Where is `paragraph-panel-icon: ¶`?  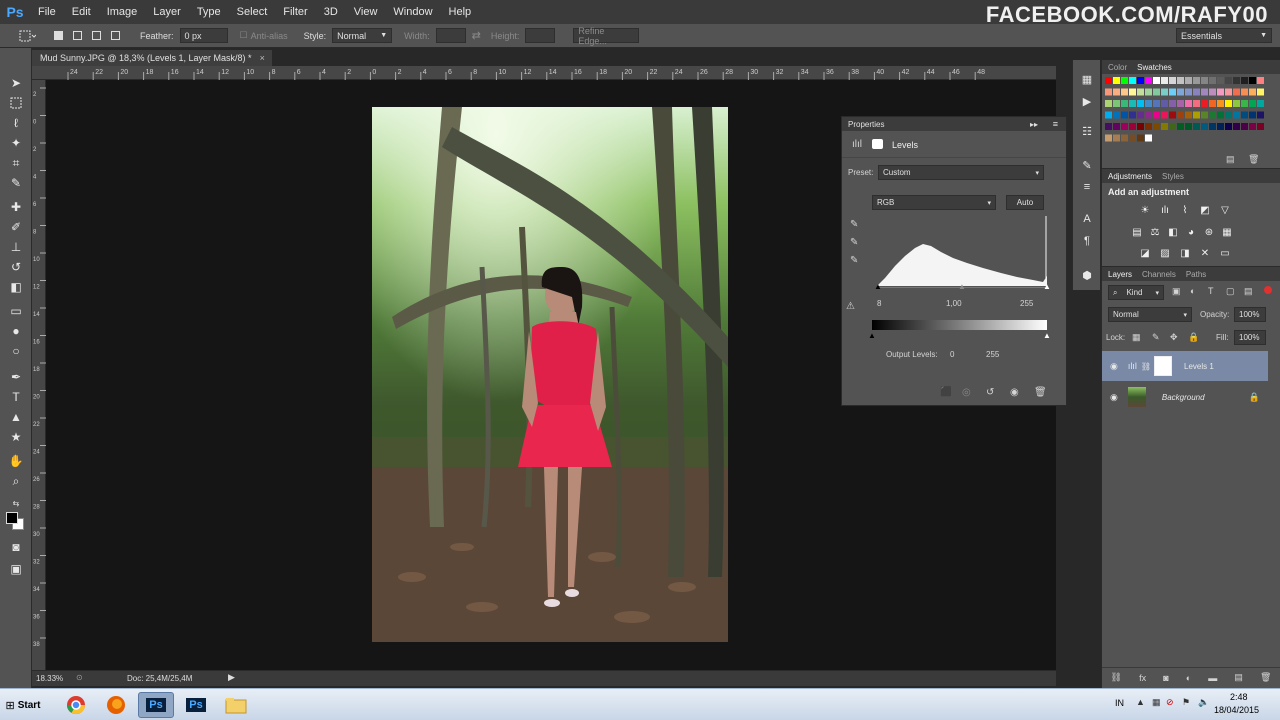 paragraph-panel-icon: ¶ is located at coordinates (1087, 241).